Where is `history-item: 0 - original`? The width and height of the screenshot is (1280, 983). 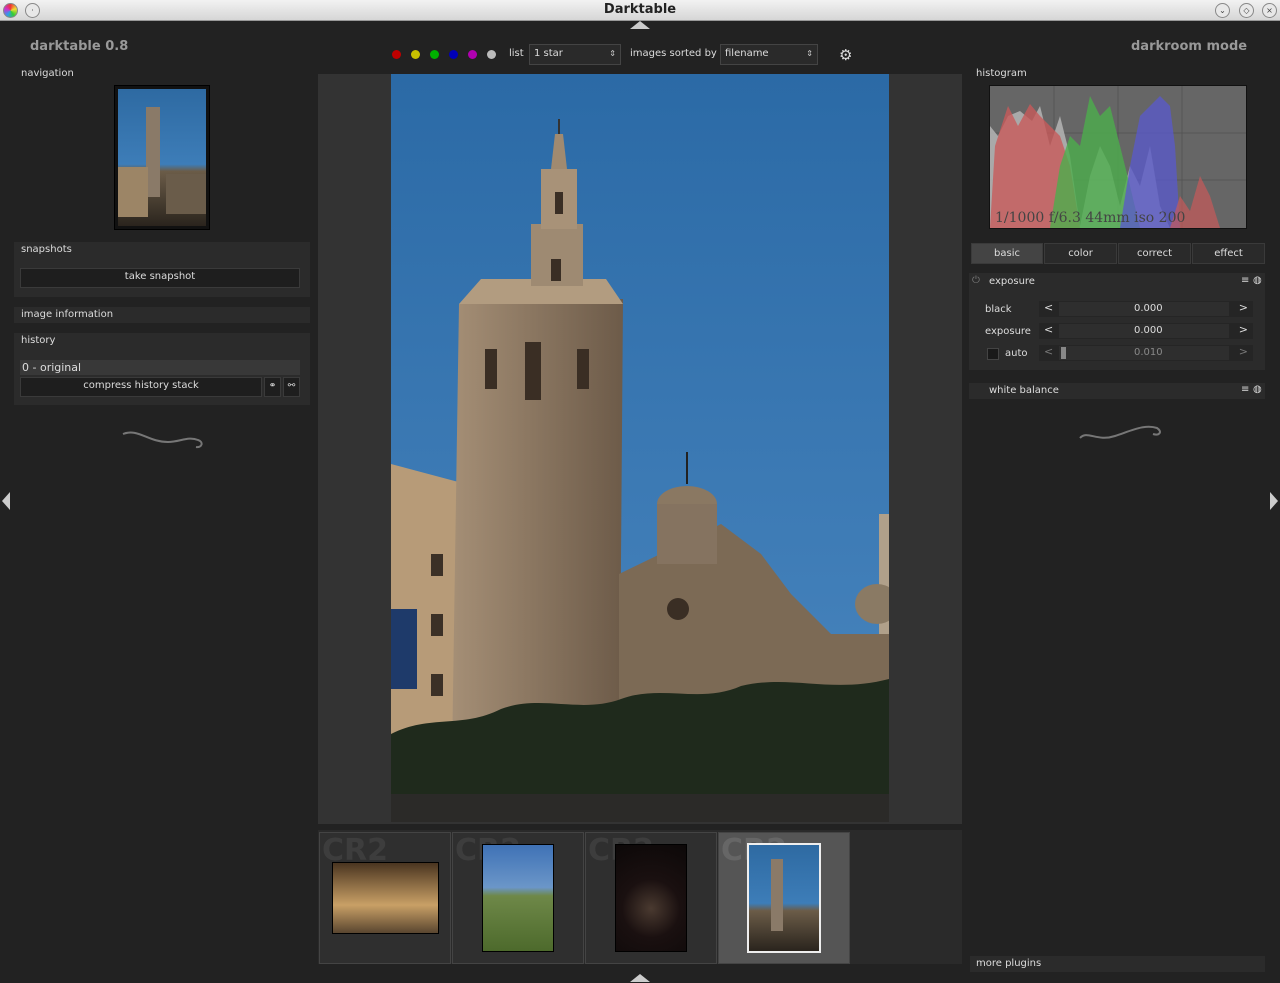 history-item: 0 - original is located at coordinates (160, 367).